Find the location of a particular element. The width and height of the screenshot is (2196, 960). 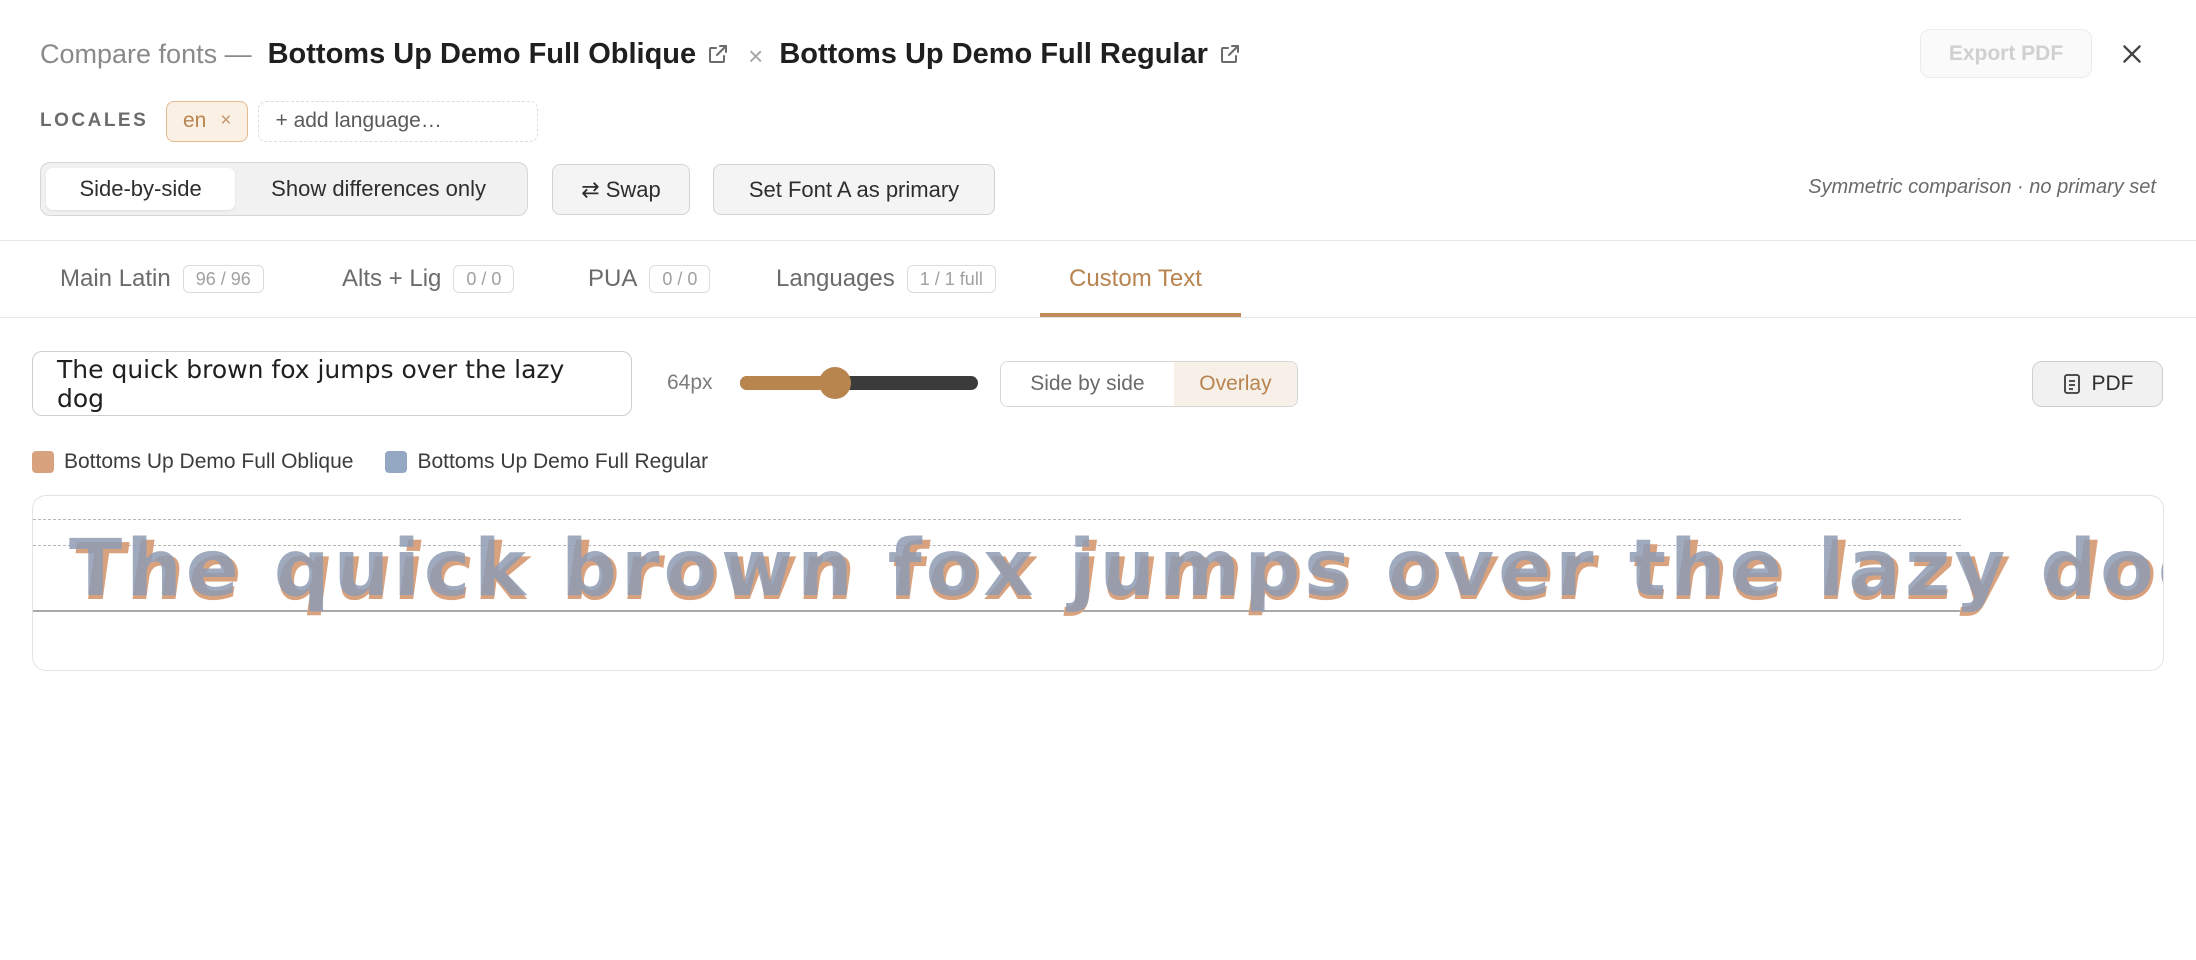

legend-item-font-a: Bottoms Up Demo Full Oblique is located at coordinates (192, 462).